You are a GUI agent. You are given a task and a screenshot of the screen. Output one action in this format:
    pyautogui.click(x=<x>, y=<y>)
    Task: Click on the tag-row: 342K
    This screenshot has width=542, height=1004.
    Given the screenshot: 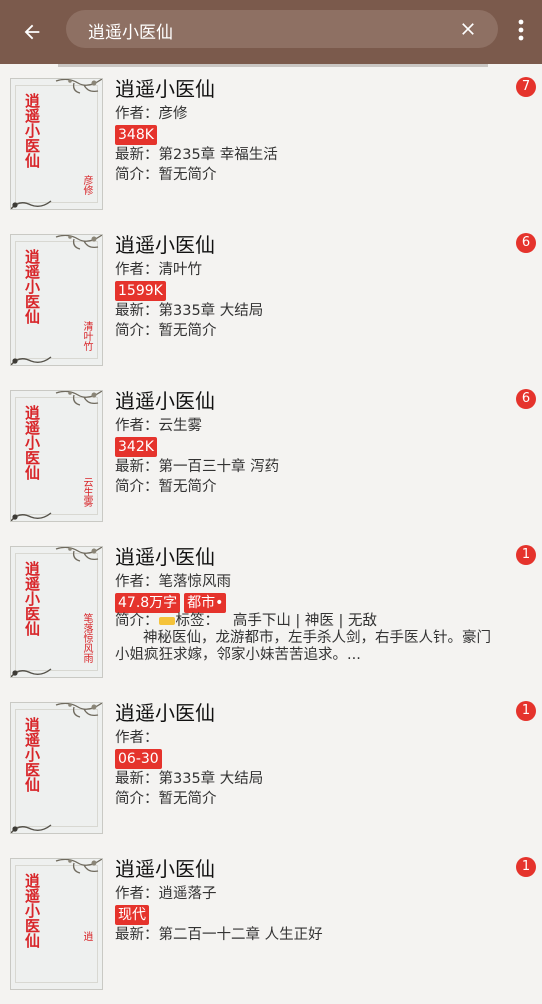 What is the action you would take?
    pyautogui.click(x=310, y=447)
    